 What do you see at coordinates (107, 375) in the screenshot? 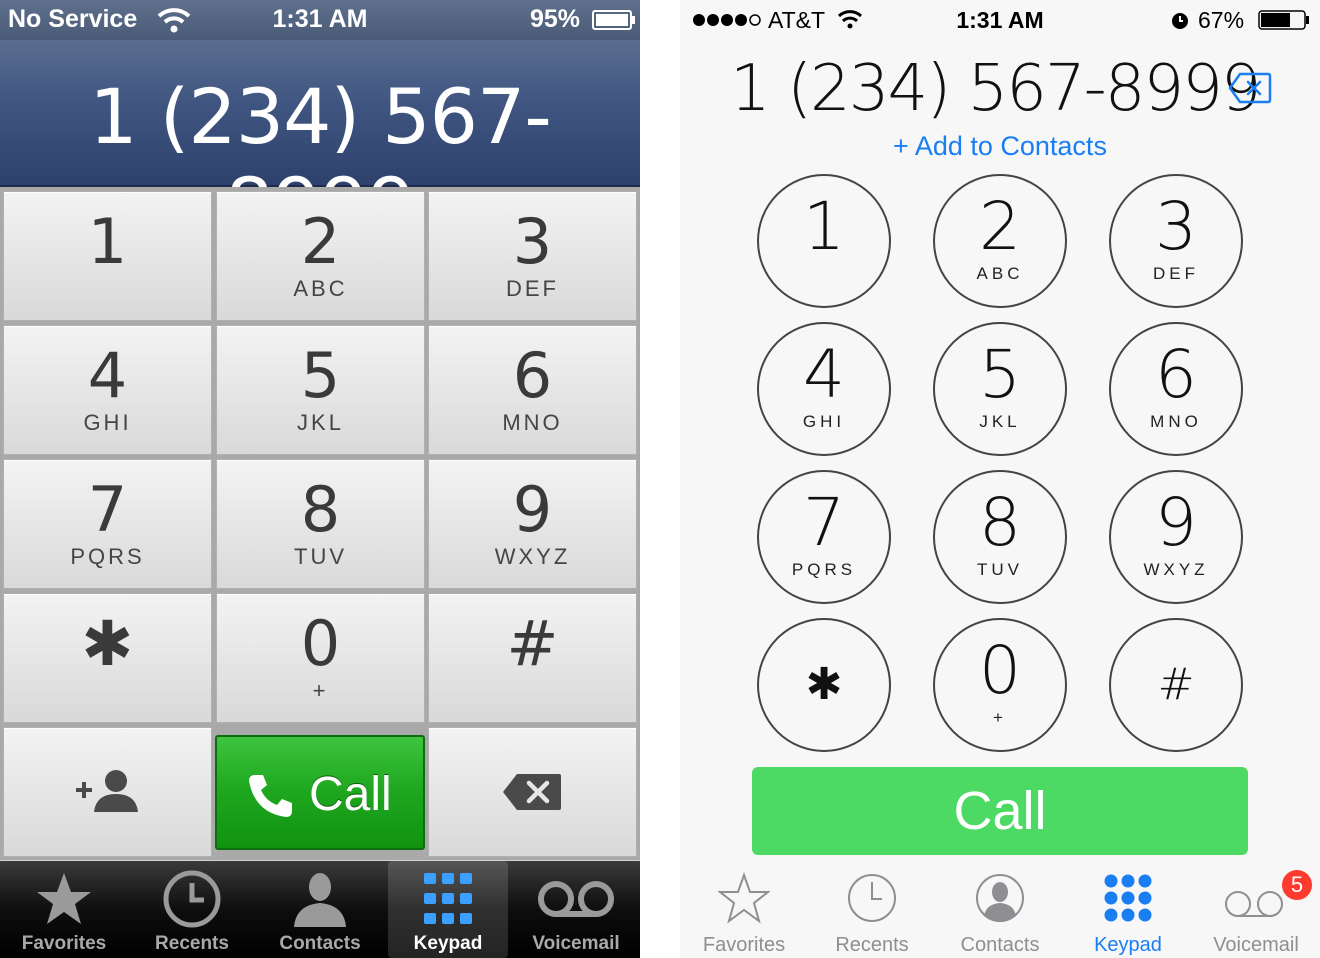
I see `key-digit: 4` at bounding box center [107, 375].